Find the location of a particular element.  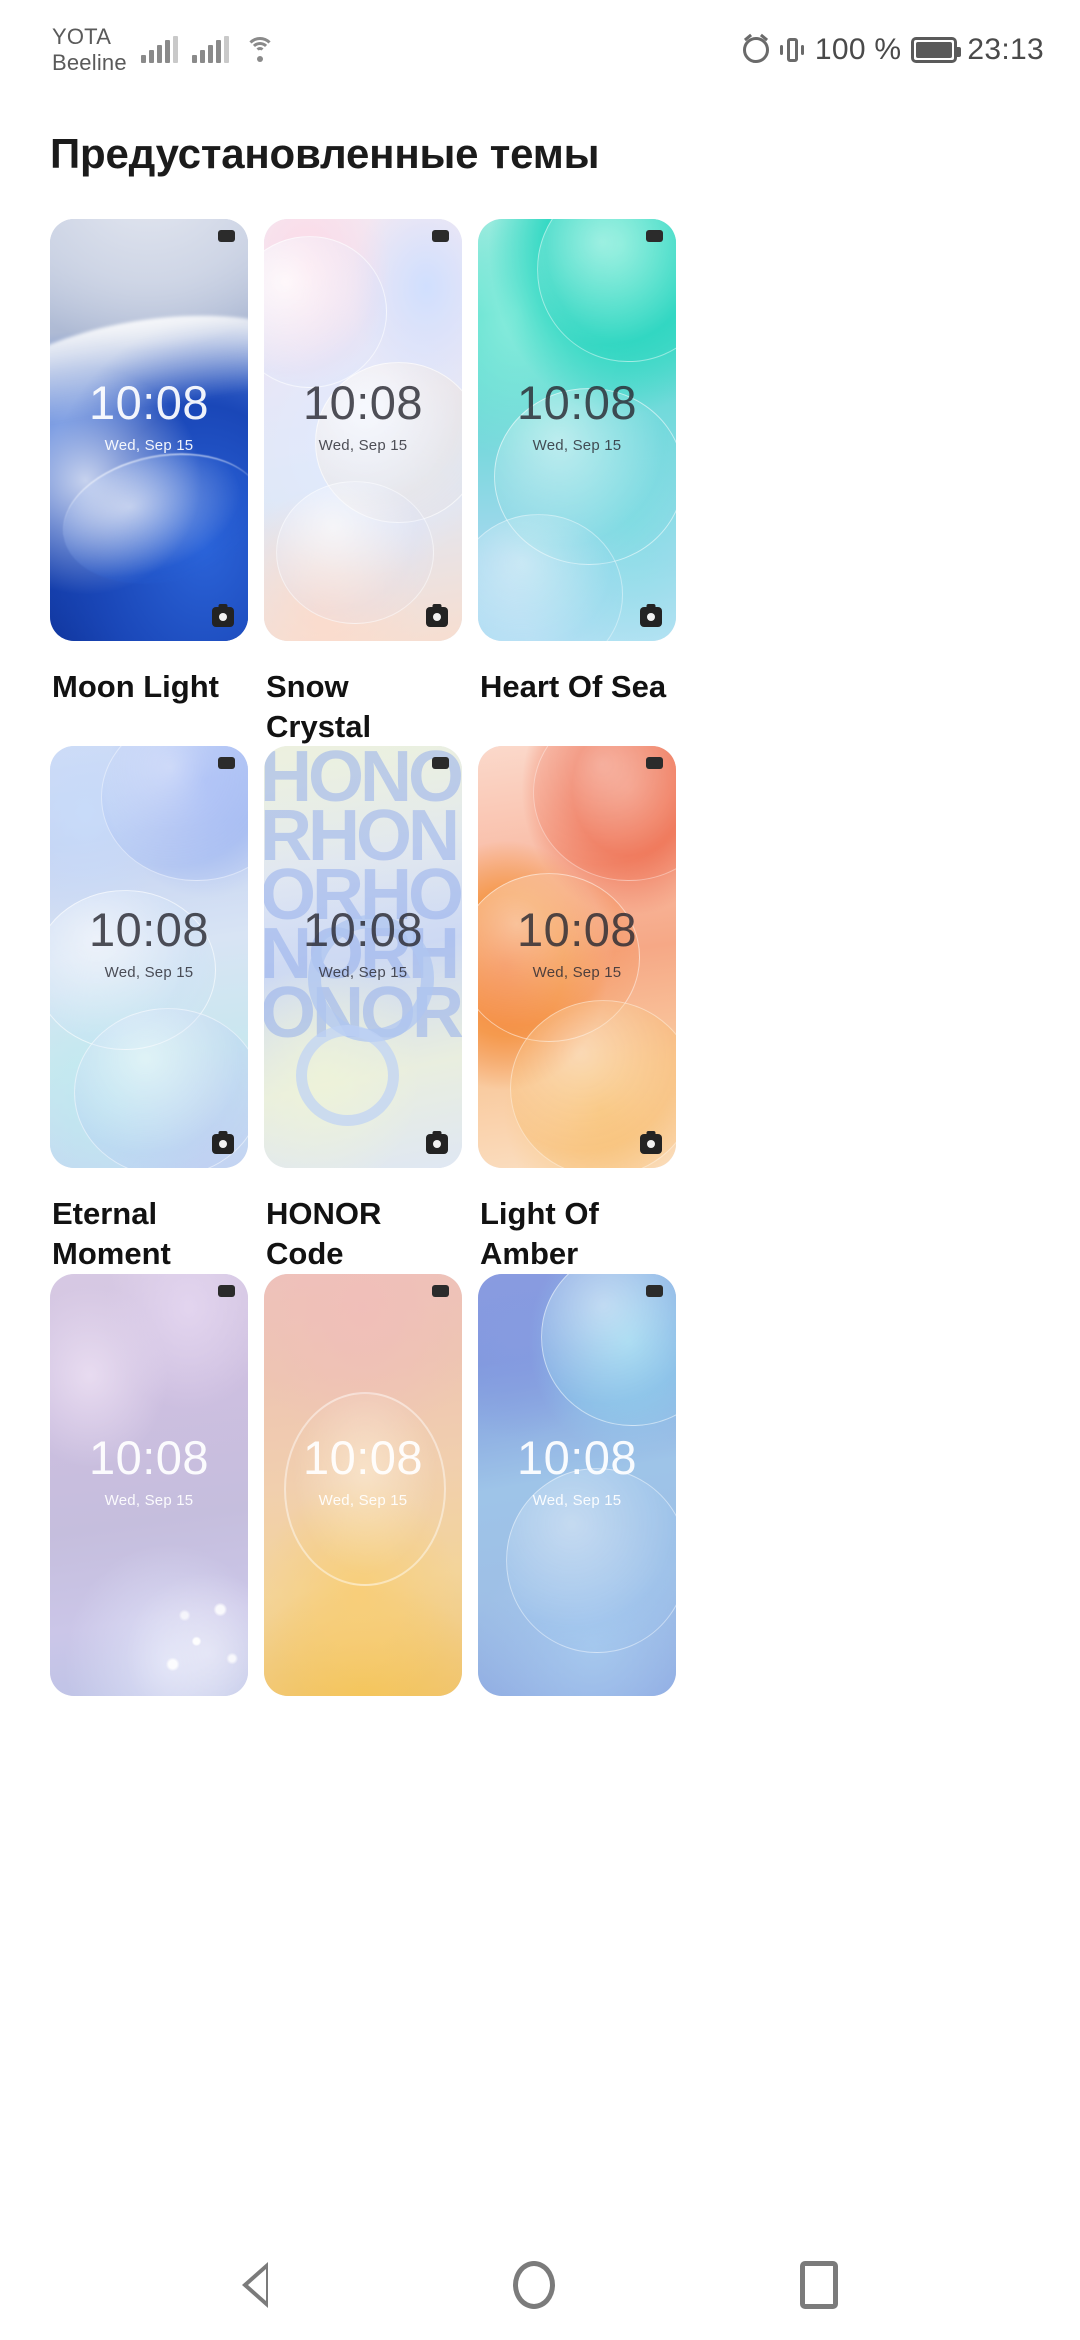

theme-name-label: Snow Crystal is located at coordinates (319, 706).